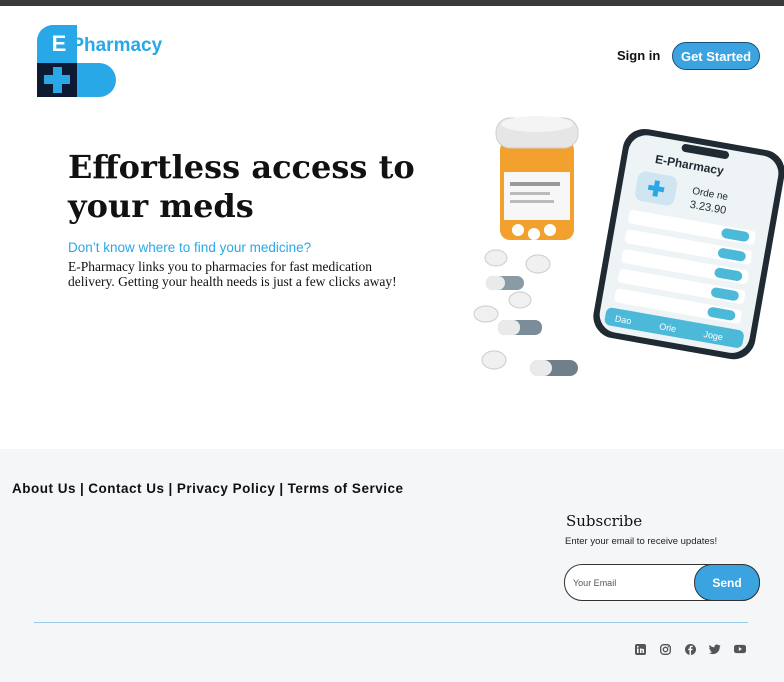 This screenshot has width=784, height=682. What do you see at coordinates (57, 79) in the screenshot?
I see `logo-plus-horizontal` at bounding box center [57, 79].